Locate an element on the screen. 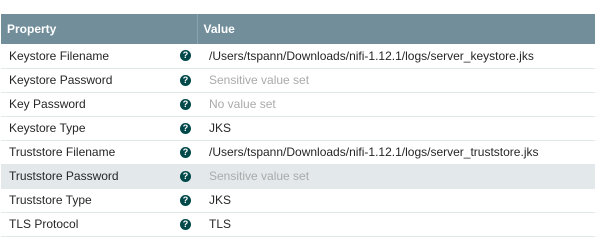  property-name-cell: Key Password ? is located at coordinates (99, 104).